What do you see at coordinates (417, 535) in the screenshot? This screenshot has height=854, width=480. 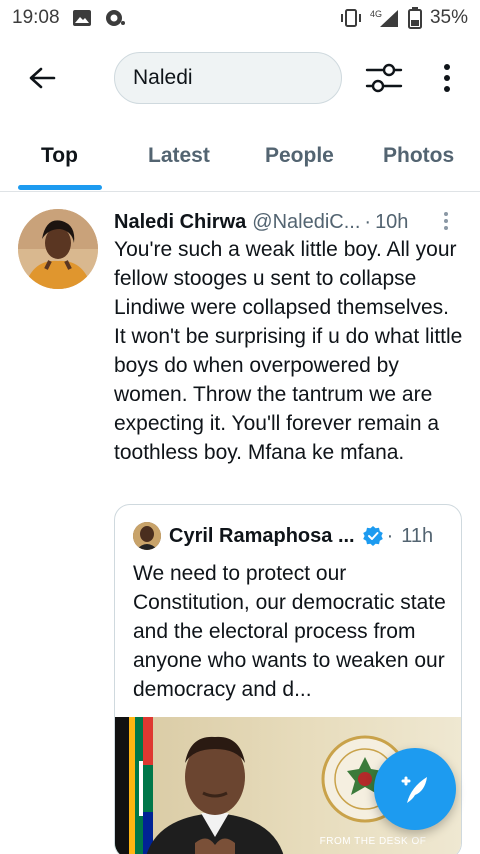 I see `quoted-tweet-time: 11h` at bounding box center [417, 535].